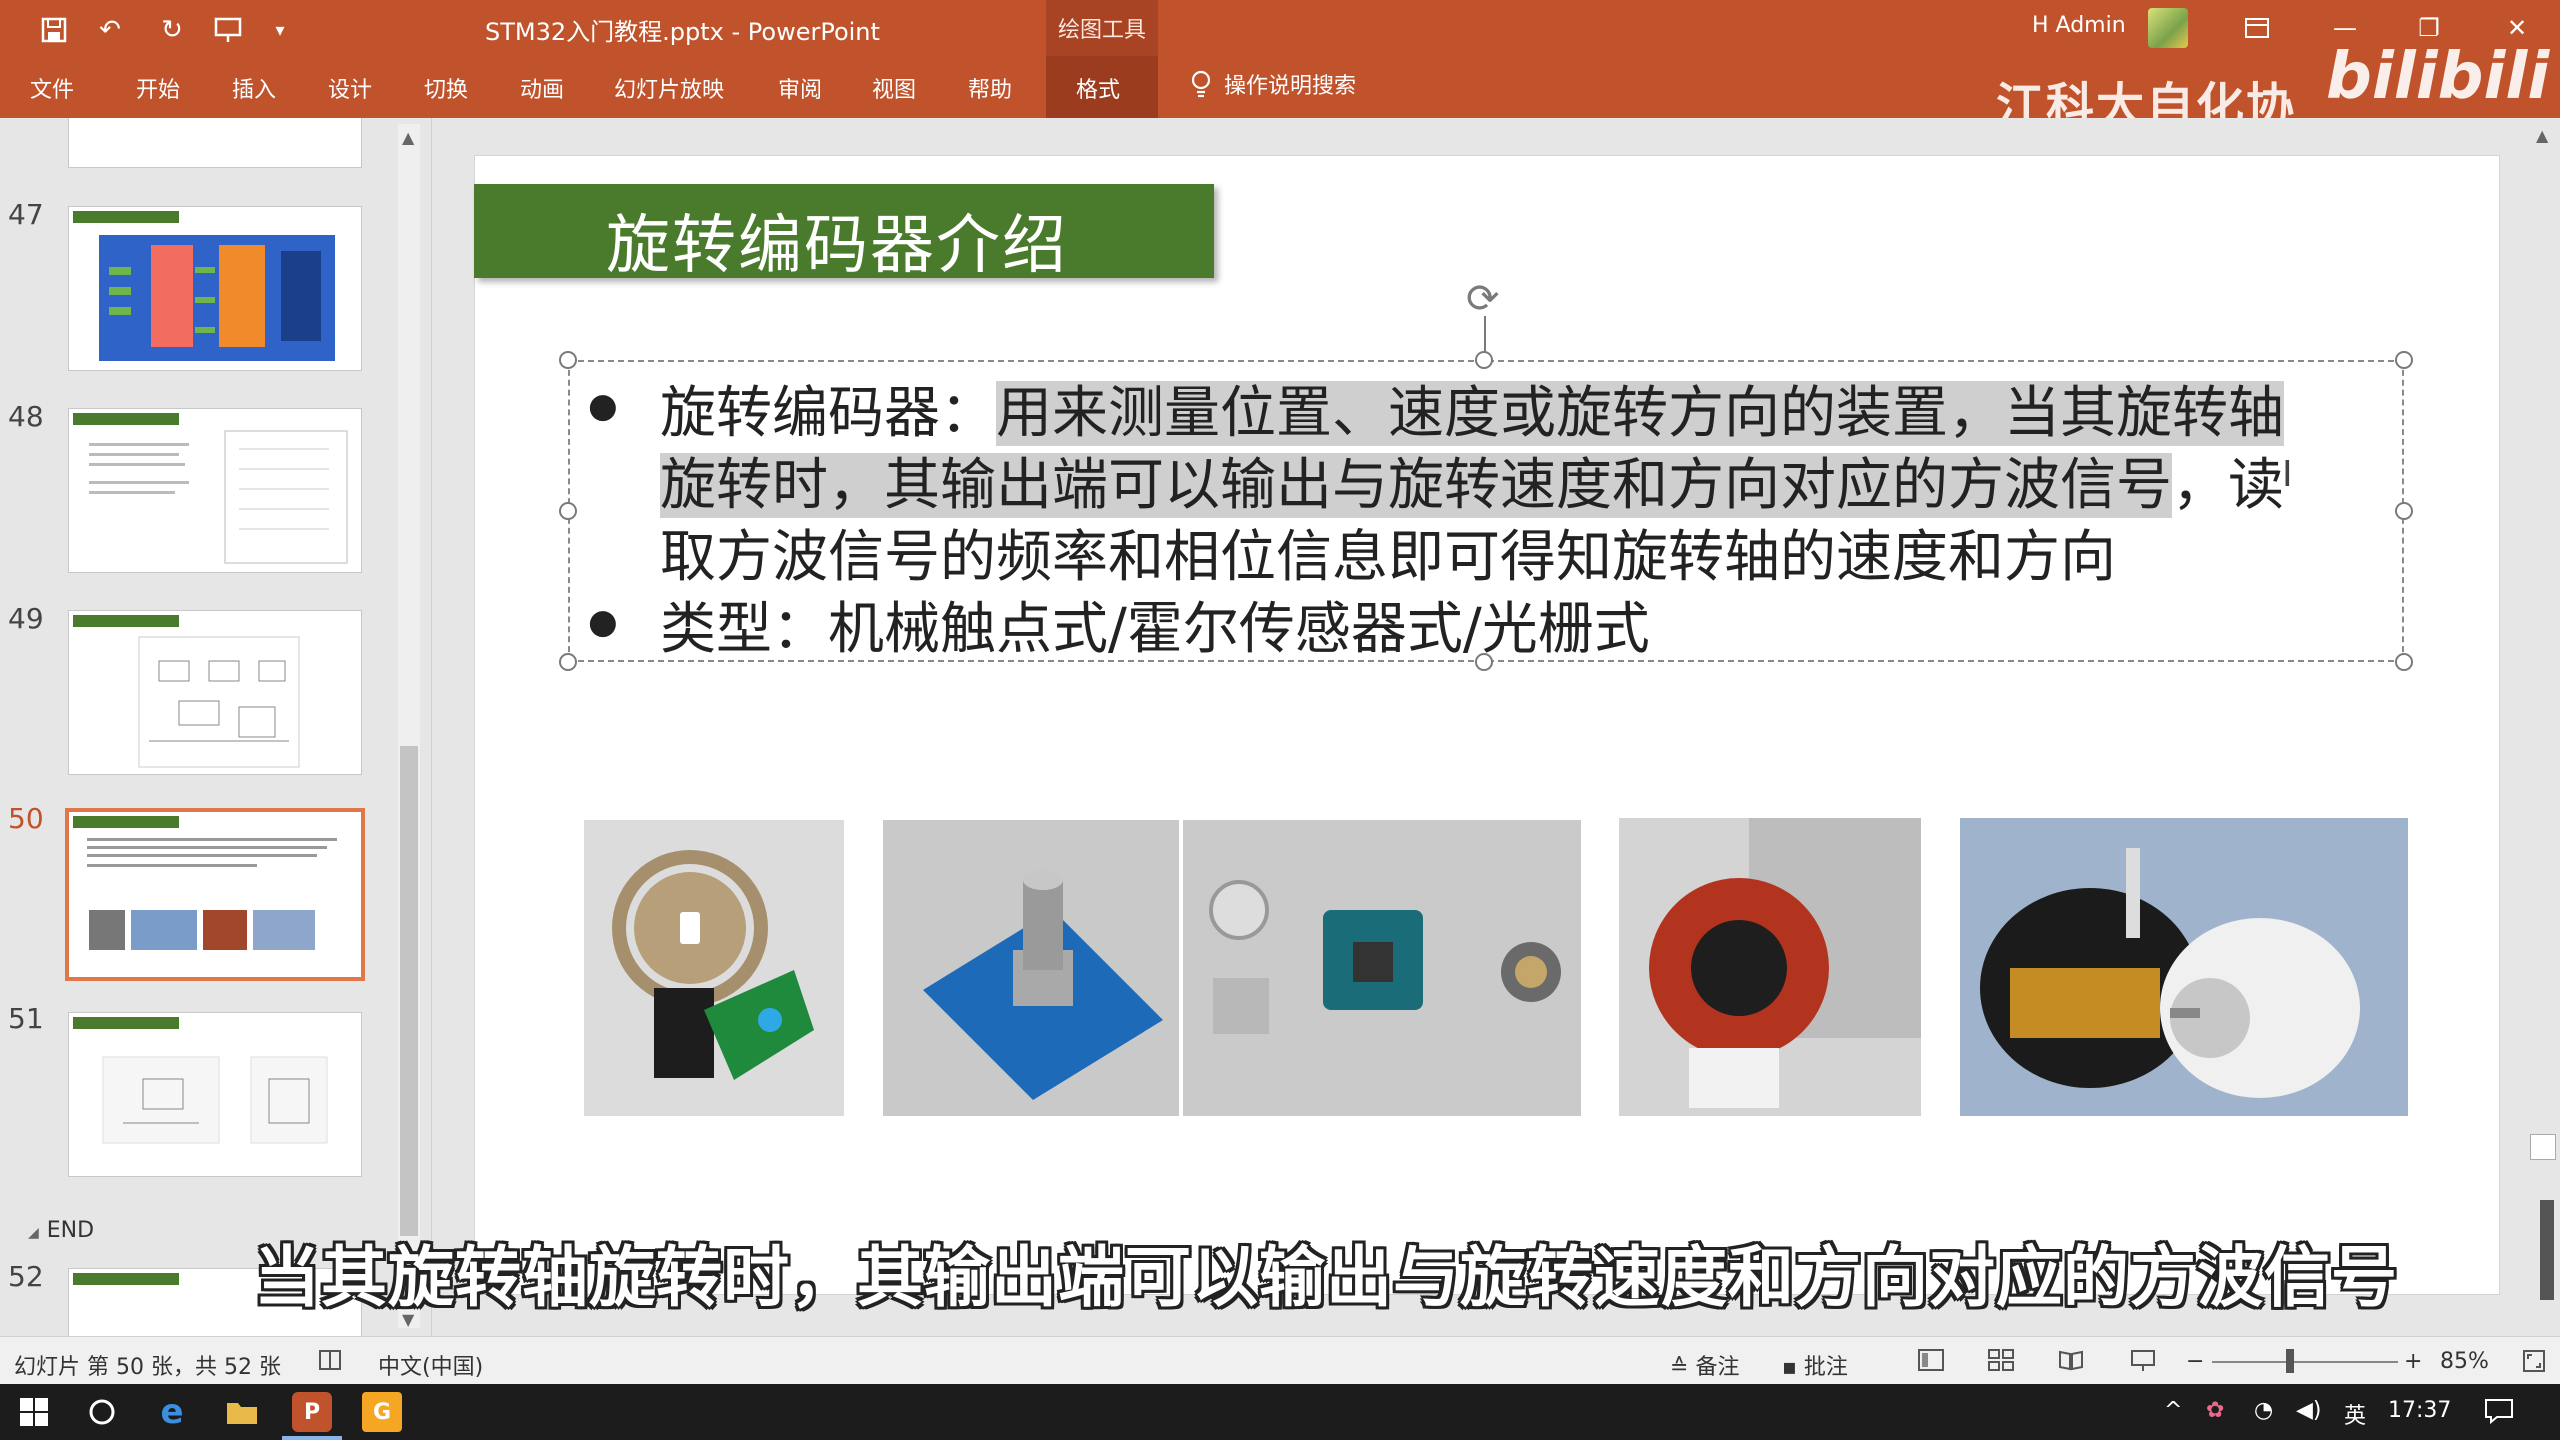 The height and width of the screenshot is (1440, 2560). I want to click on notes-icon: ≙, so click(1679, 1367).